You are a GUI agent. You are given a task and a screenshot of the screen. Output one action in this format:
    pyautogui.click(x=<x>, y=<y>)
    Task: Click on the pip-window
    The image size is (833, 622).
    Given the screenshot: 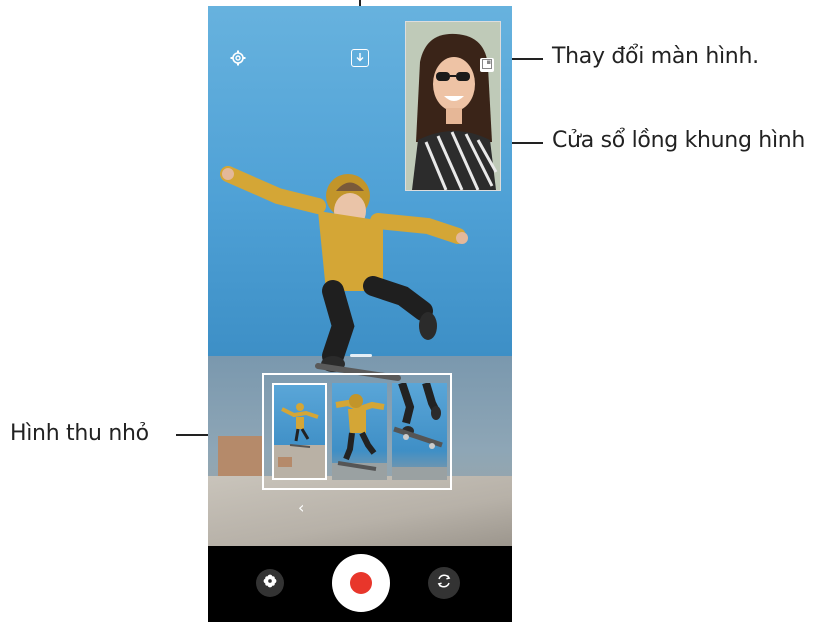 What is the action you would take?
    pyautogui.click(x=453, y=106)
    